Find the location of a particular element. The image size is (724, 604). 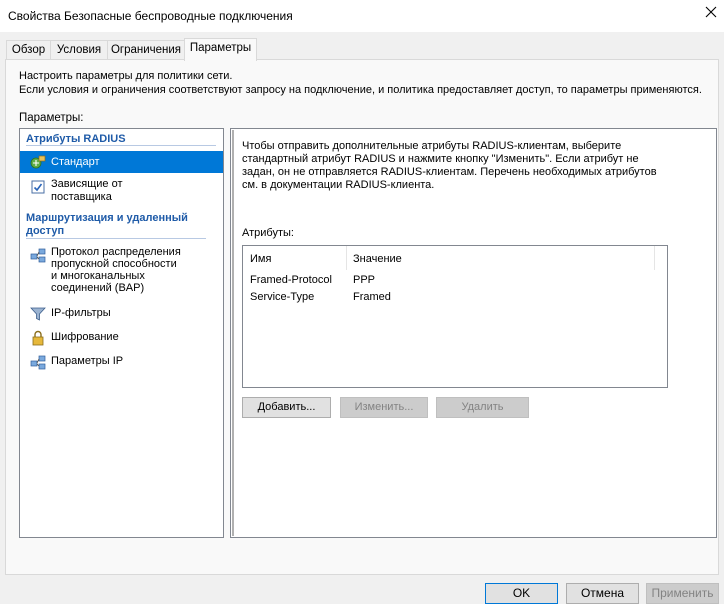

table-row: Service-Type Framed is located at coordinates (455, 297).